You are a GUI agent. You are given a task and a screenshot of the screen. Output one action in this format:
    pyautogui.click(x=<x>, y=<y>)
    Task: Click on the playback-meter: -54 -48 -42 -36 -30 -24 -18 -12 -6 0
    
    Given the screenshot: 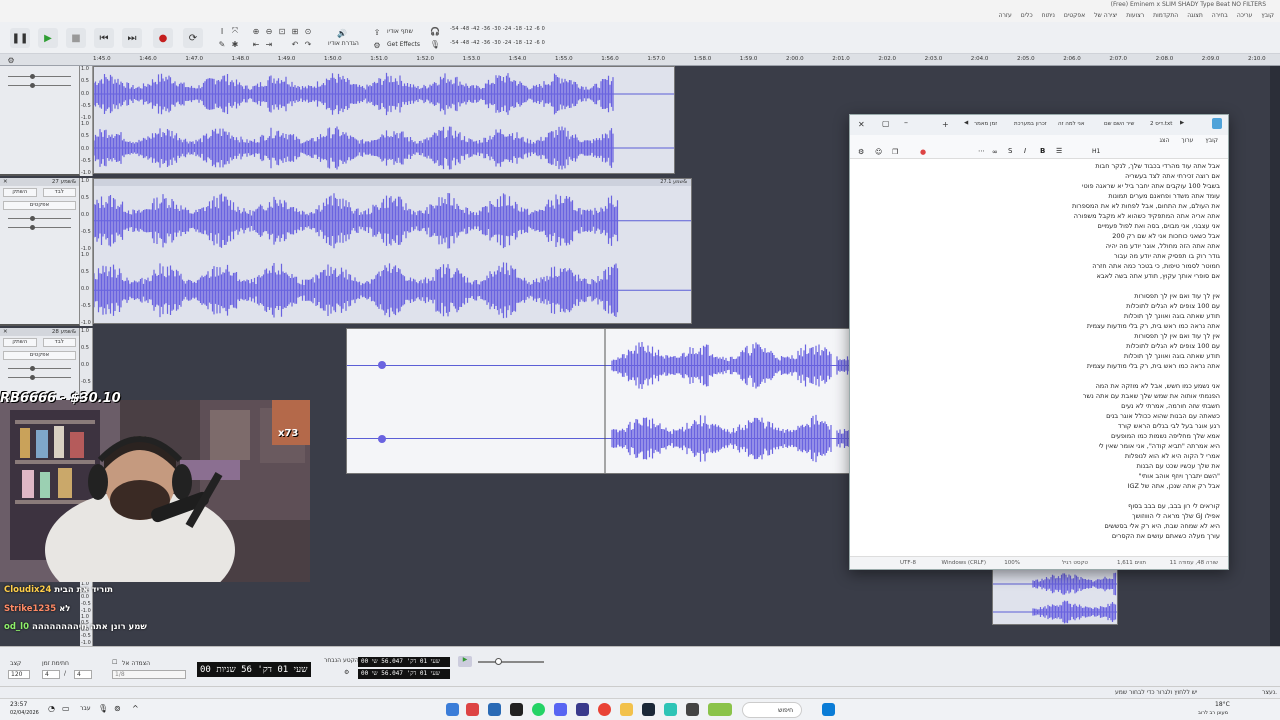 What is the action you would take?
    pyautogui.click(x=505, y=30)
    